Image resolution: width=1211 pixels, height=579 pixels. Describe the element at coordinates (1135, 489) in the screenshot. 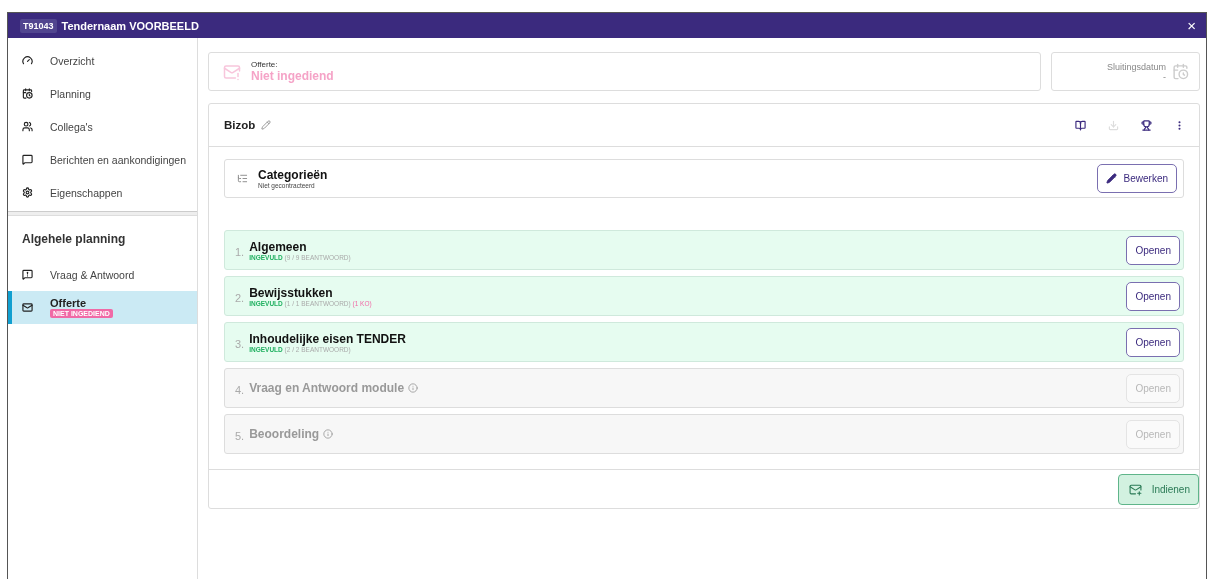

I see `mail-plus-icon` at that location.